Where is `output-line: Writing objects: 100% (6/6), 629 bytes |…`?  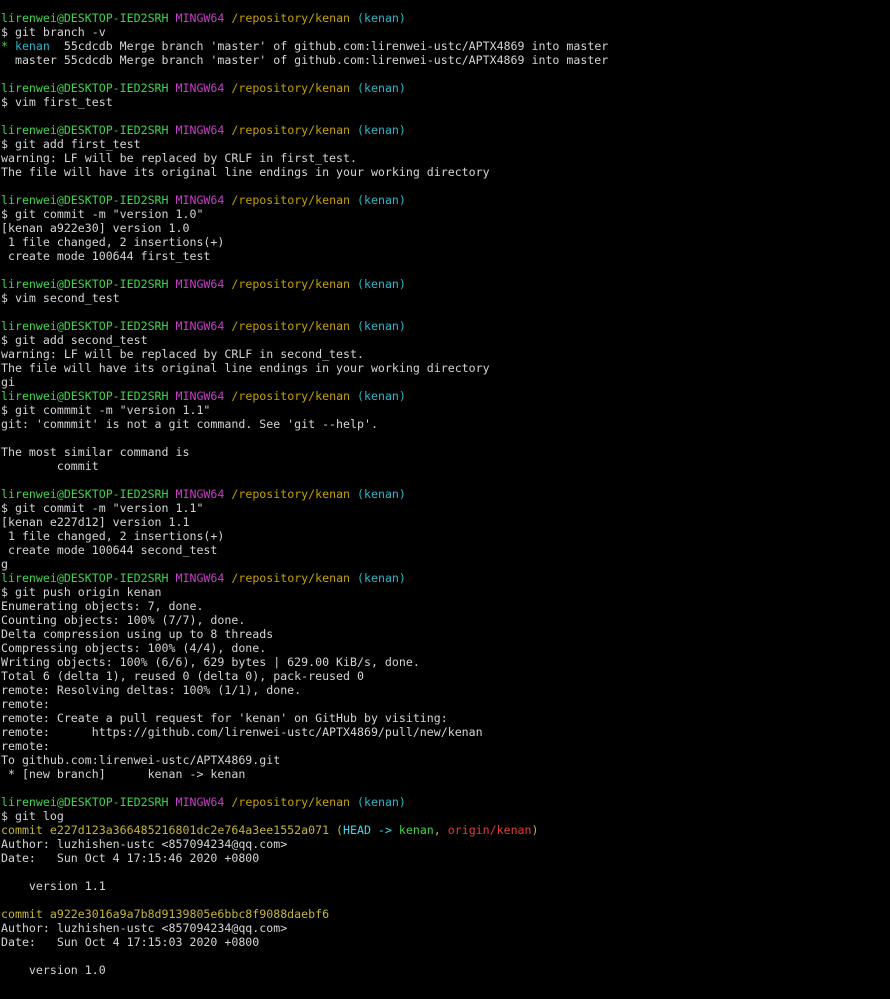 output-line: Writing objects: 100% (6/6), 629 bytes |… is located at coordinates (210, 662).